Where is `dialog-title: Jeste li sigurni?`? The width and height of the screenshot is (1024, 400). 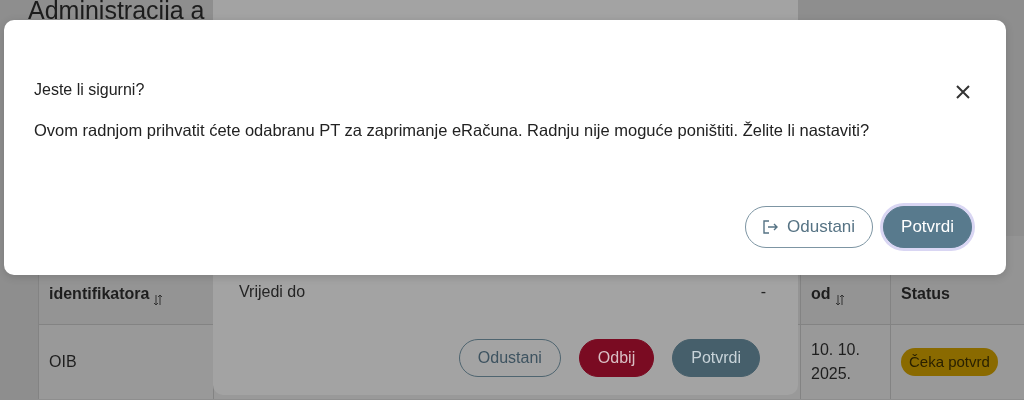 dialog-title: Jeste li sigurni? is located at coordinates (89, 90).